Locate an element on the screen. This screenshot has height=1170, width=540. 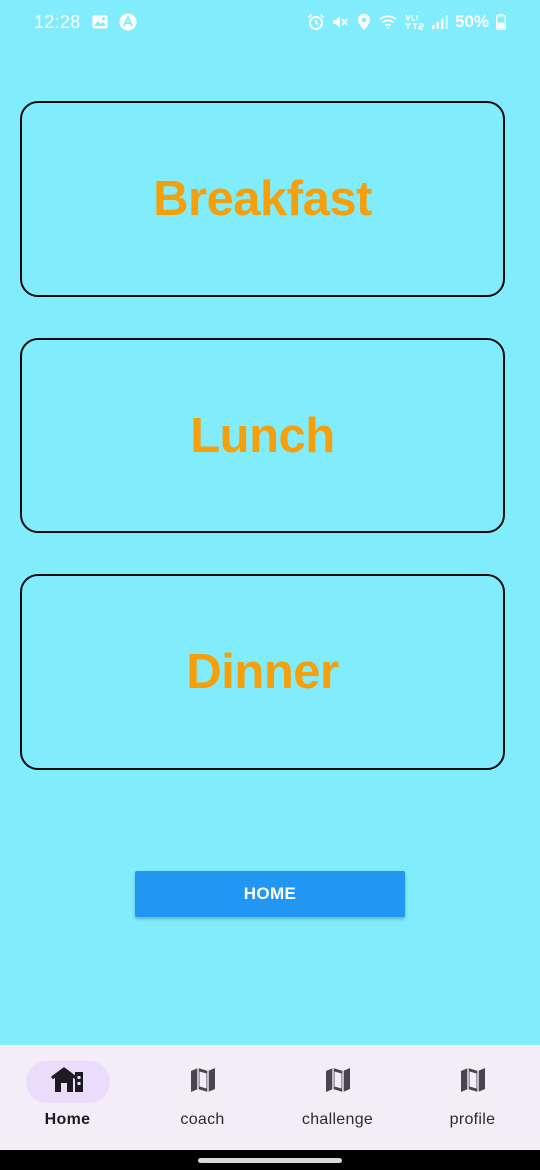
nav-item-profile: profile is located at coordinates (472, 1097).